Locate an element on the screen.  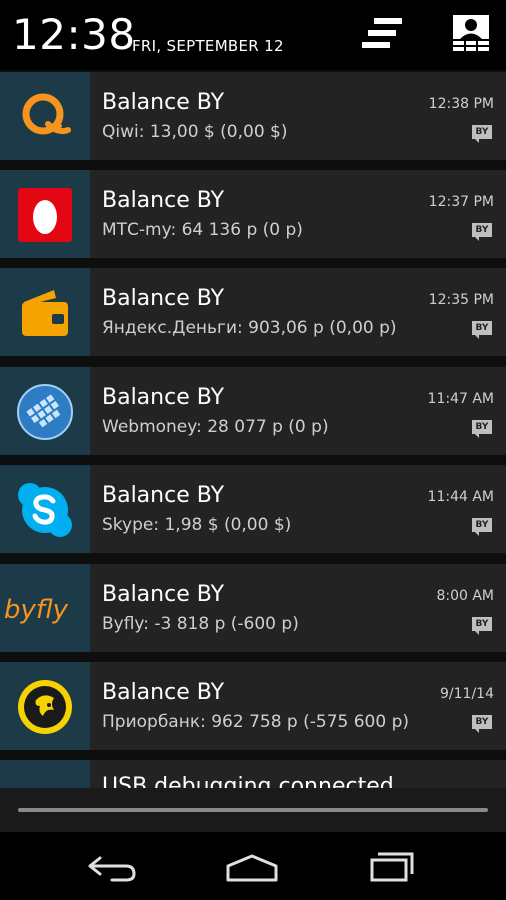
qiwi-icon is located at coordinates (46, 114).